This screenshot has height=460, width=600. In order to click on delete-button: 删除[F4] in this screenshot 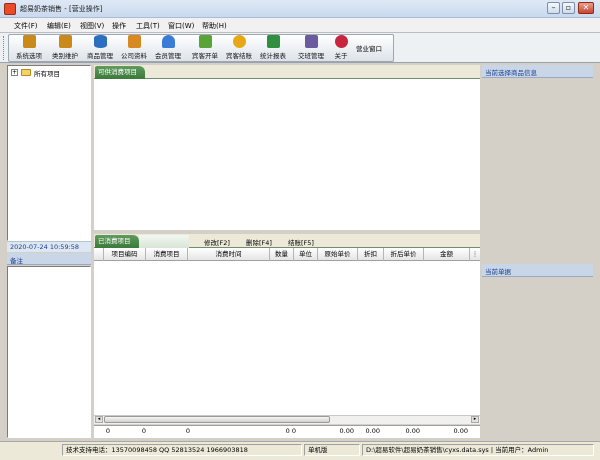, I will do `click(259, 242)`.